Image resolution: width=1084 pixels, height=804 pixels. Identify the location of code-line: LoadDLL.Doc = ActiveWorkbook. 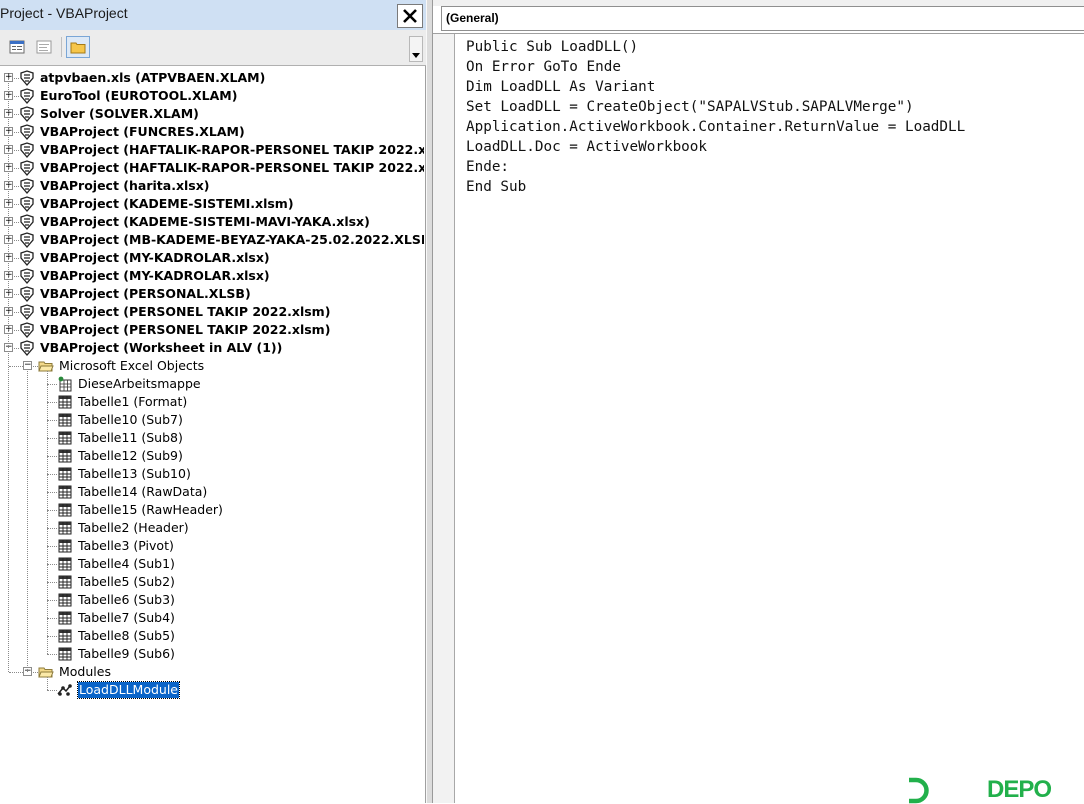
(715, 147).